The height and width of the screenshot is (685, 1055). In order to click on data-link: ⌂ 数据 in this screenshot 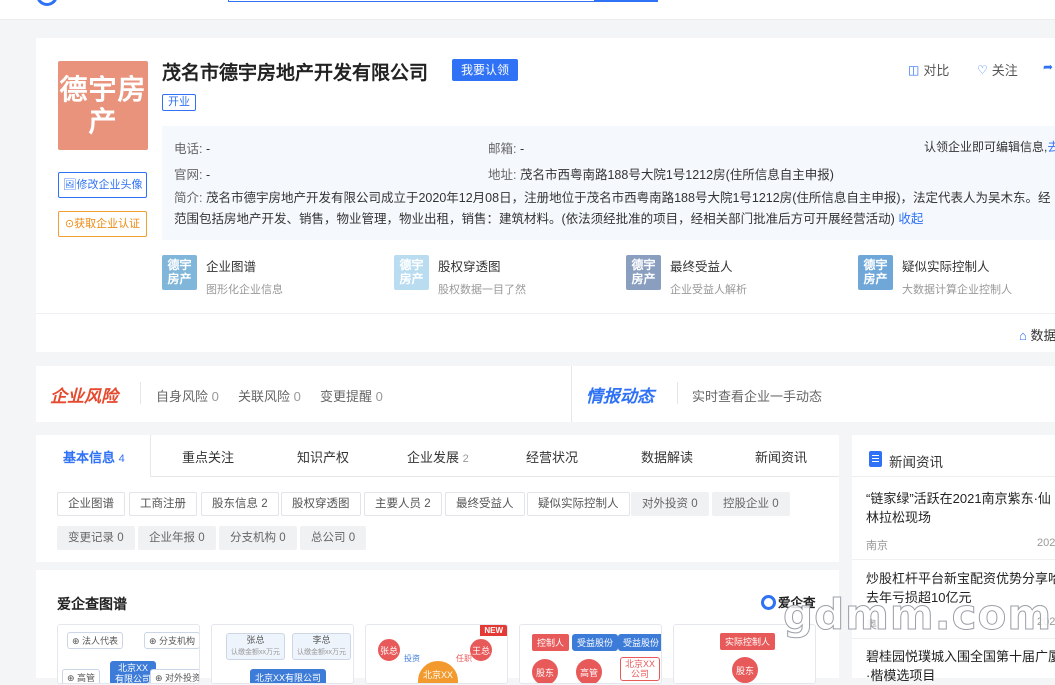, I will do `click(1037, 334)`.